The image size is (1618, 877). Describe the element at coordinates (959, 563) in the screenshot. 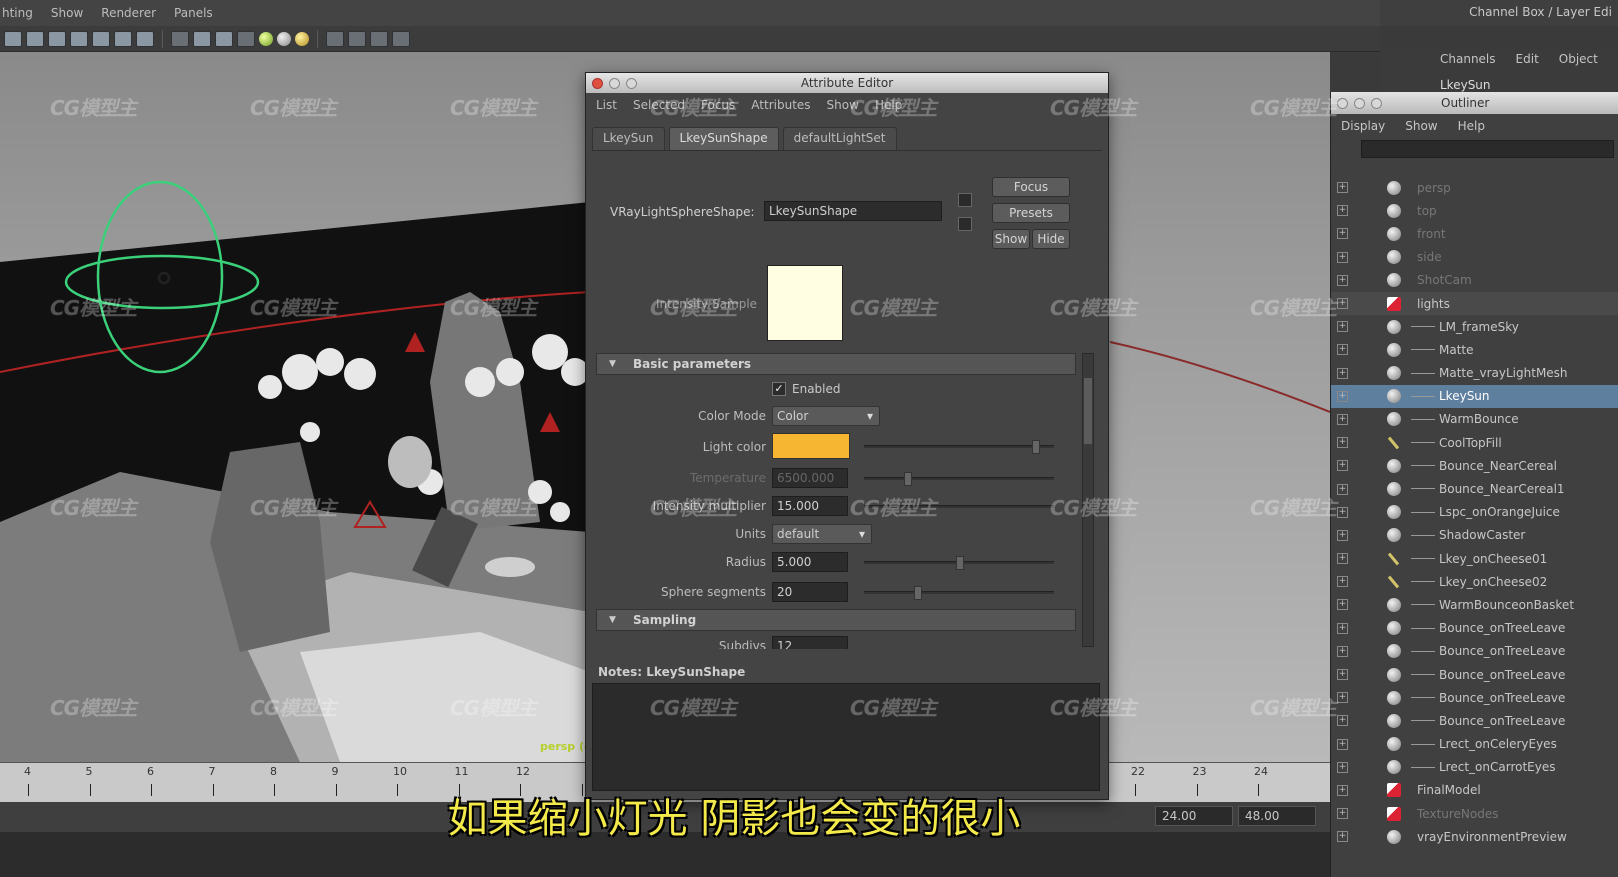

I see `radius-slider` at that location.